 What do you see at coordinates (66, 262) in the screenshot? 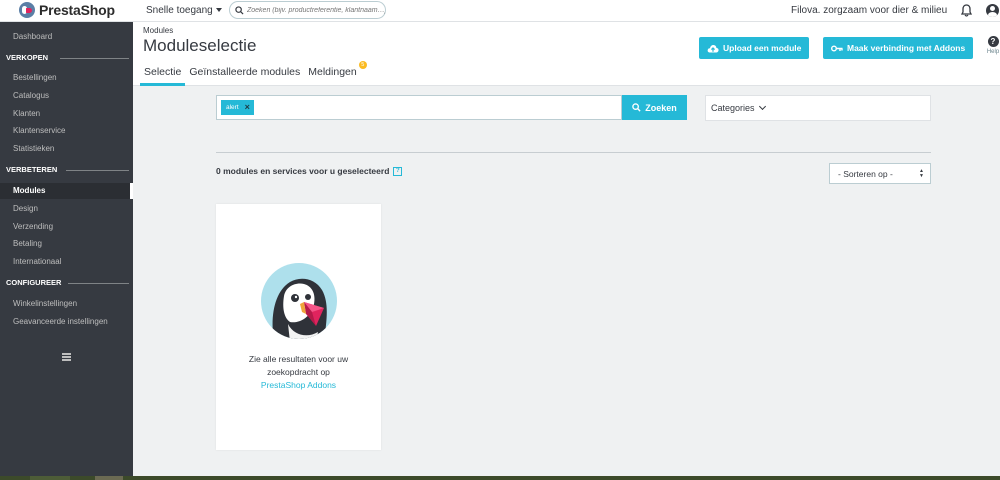
I see `sidebar-item-internationaal: Internationaal` at bounding box center [66, 262].